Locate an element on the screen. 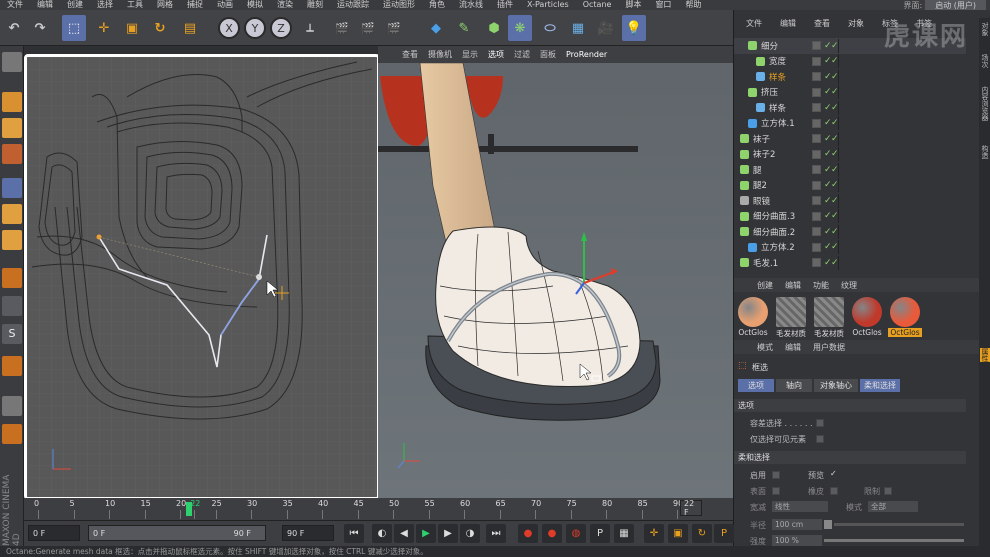  x-axis-lock-button: X is located at coordinates (229, 28).